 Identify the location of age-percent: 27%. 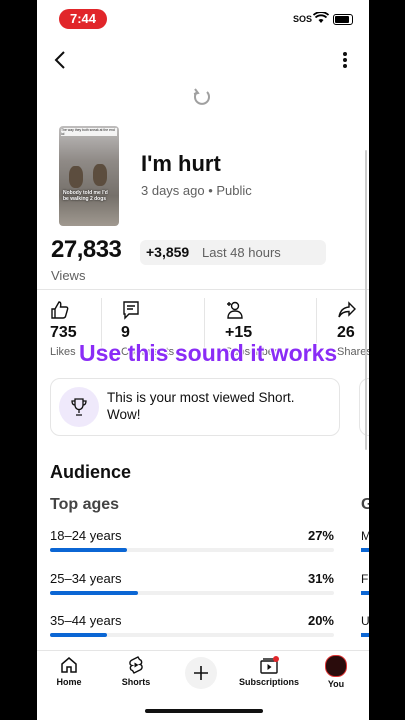
(320, 535).